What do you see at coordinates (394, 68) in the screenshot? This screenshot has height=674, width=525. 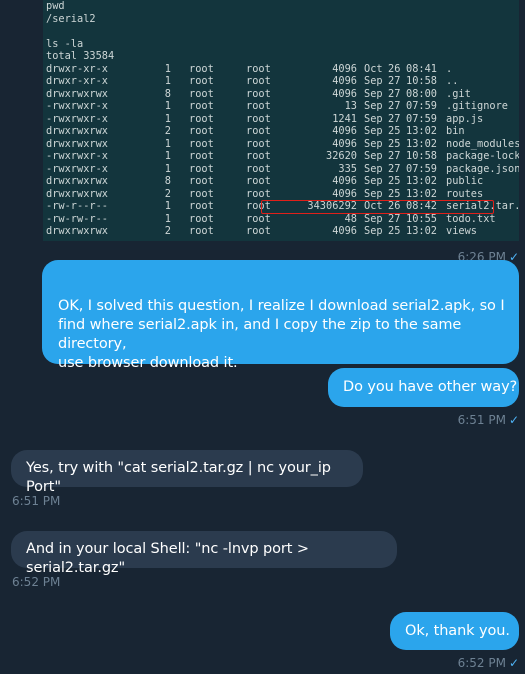 I see `ls-cell-day: 26` at bounding box center [394, 68].